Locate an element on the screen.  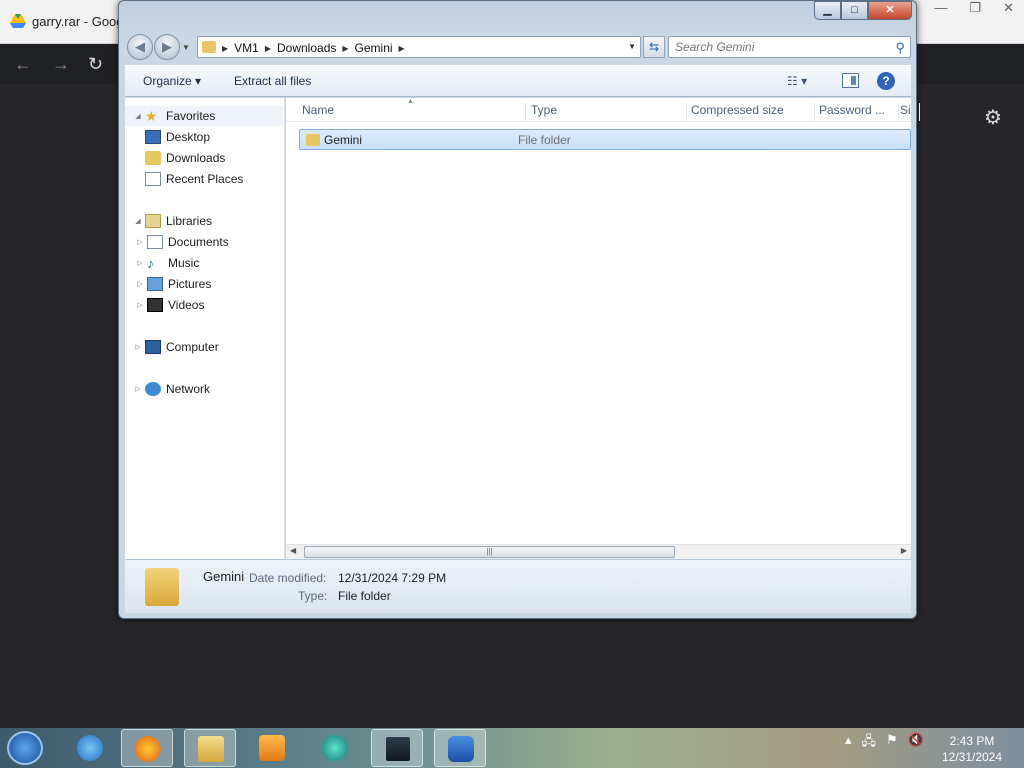
clock-time: 2:43 PM is located at coordinates (972, 741).